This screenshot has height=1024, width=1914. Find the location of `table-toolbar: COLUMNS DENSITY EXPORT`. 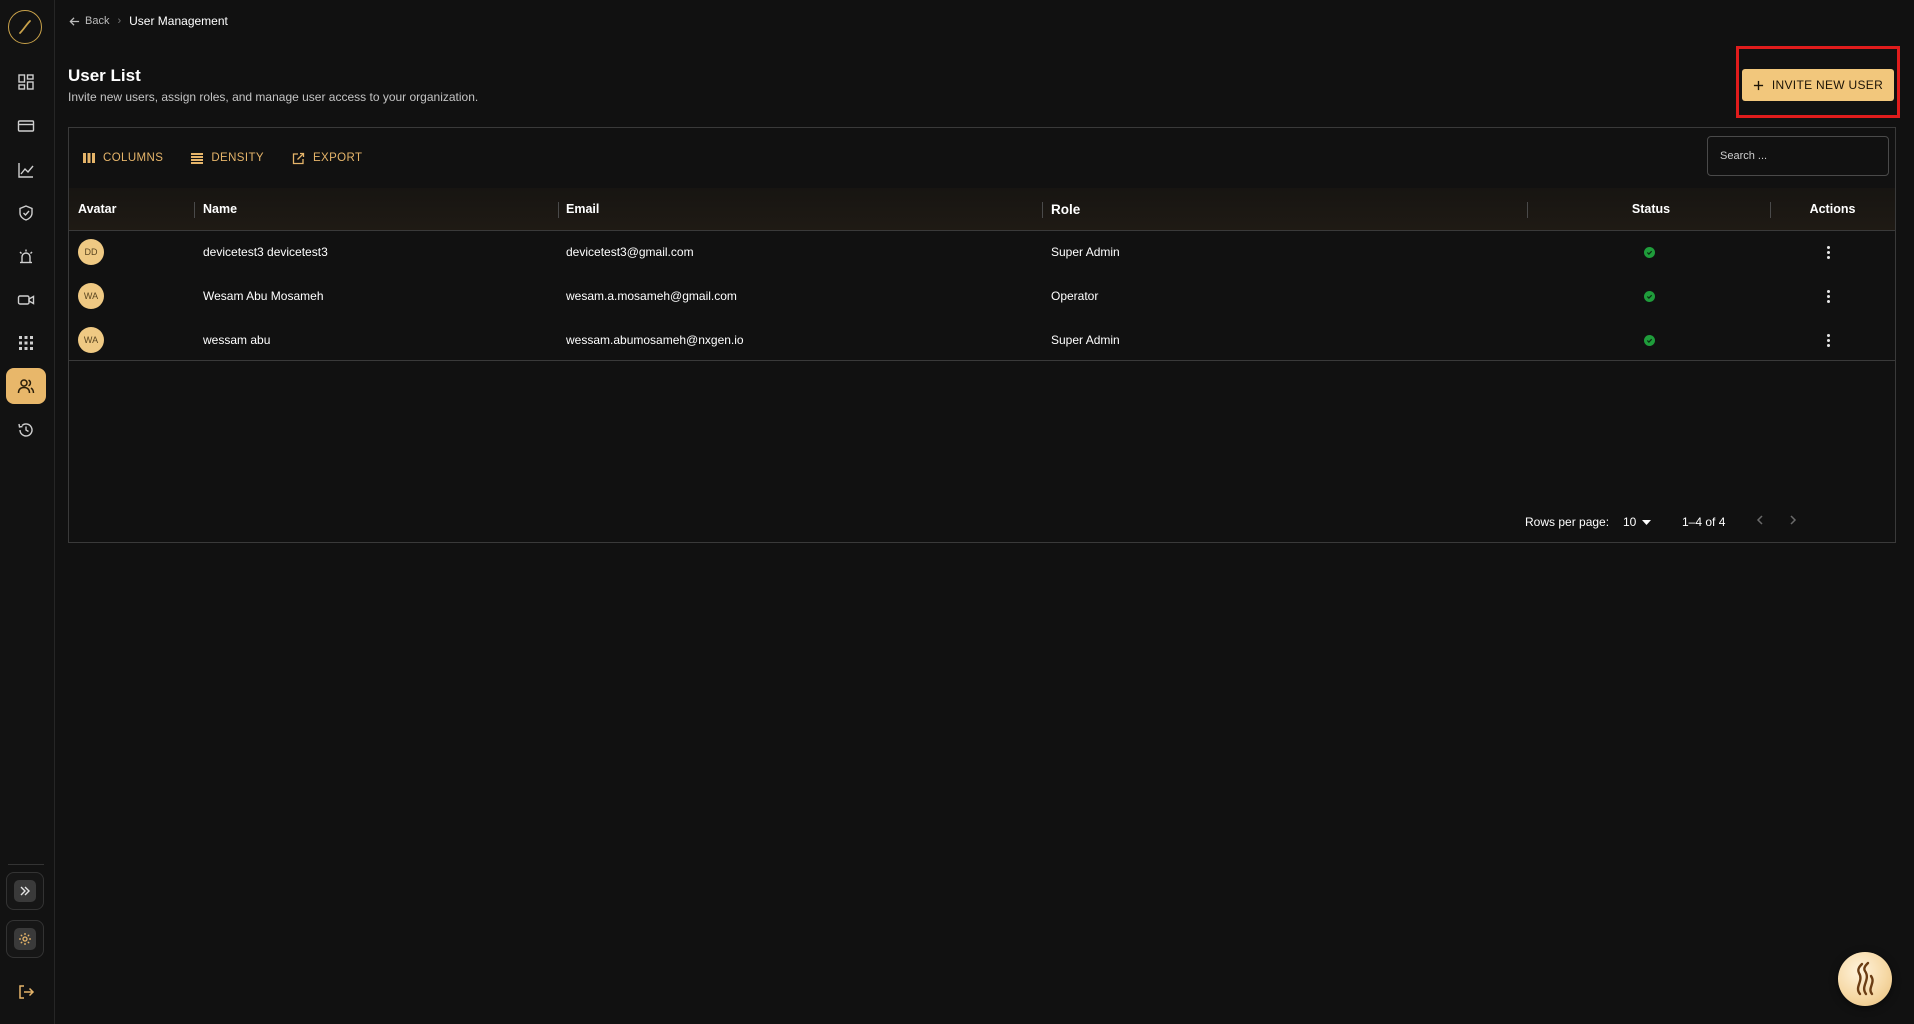

table-toolbar: COLUMNS DENSITY EXPORT is located at coordinates (222, 158).